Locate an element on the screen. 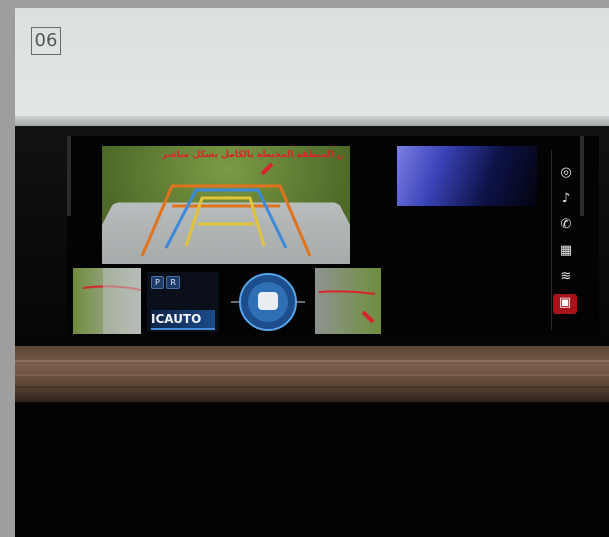 The height and width of the screenshot is (537, 609). rear-camera-view: افحص المنطقة المحيطة بالكامل بشكل مباشر is located at coordinates (226, 205).